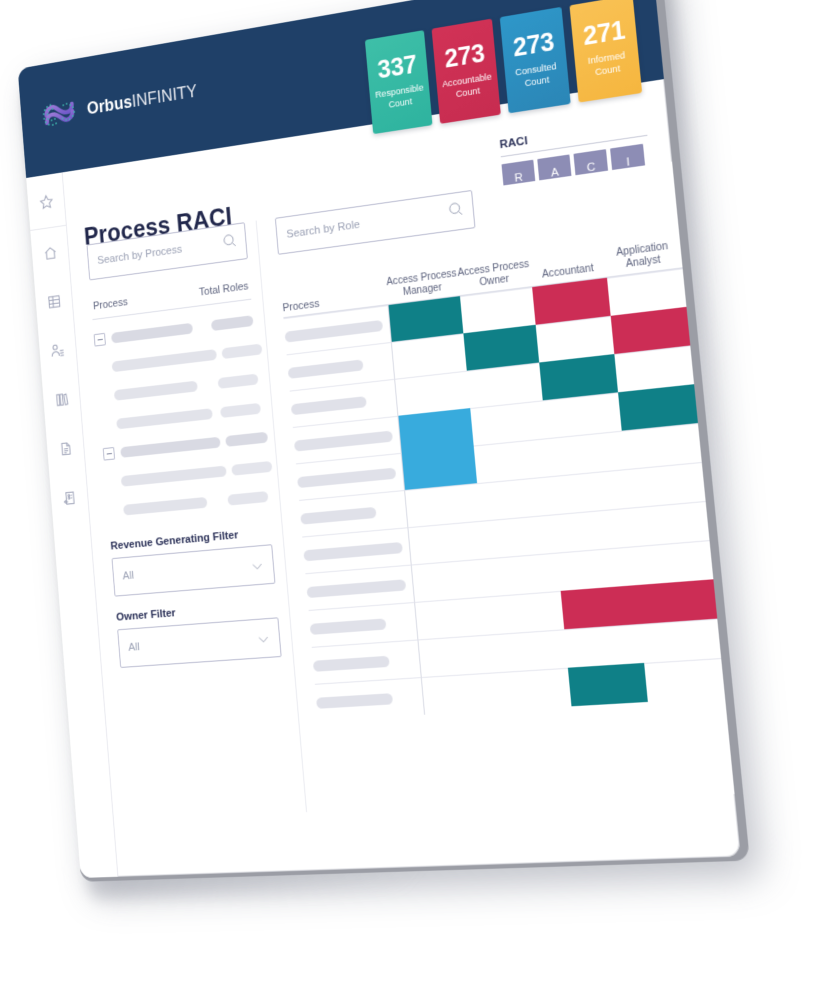 The height and width of the screenshot is (999, 832). What do you see at coordinates (398, 82) in the screenshot?
I see `kpi-card: 337 Responsible Count` at bounding box center [398, 82].